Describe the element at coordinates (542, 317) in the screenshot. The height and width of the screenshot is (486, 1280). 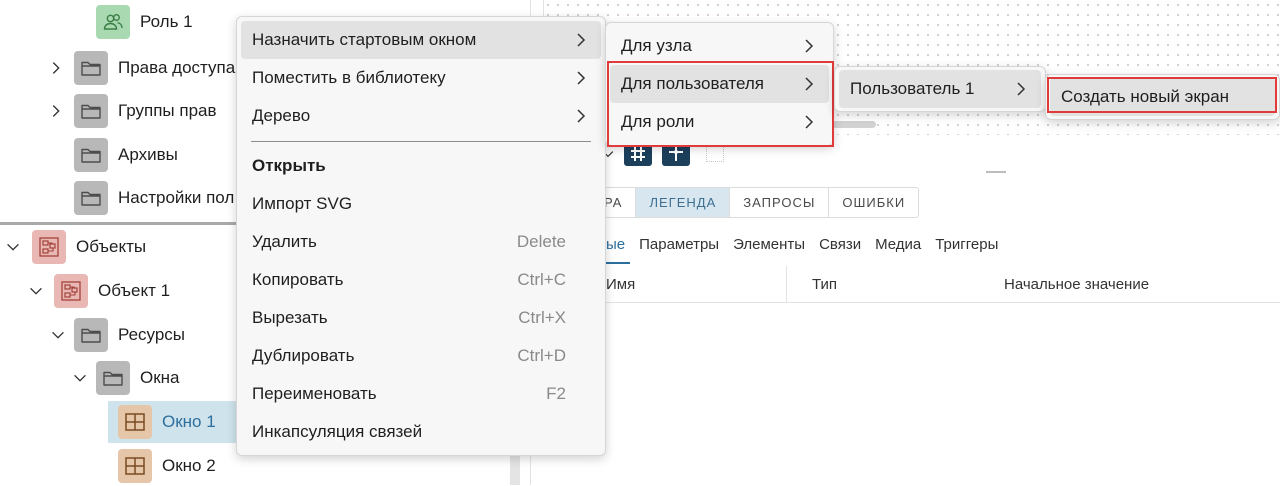
I see `menu-item-shortcut: Ctrl+X` at that location.